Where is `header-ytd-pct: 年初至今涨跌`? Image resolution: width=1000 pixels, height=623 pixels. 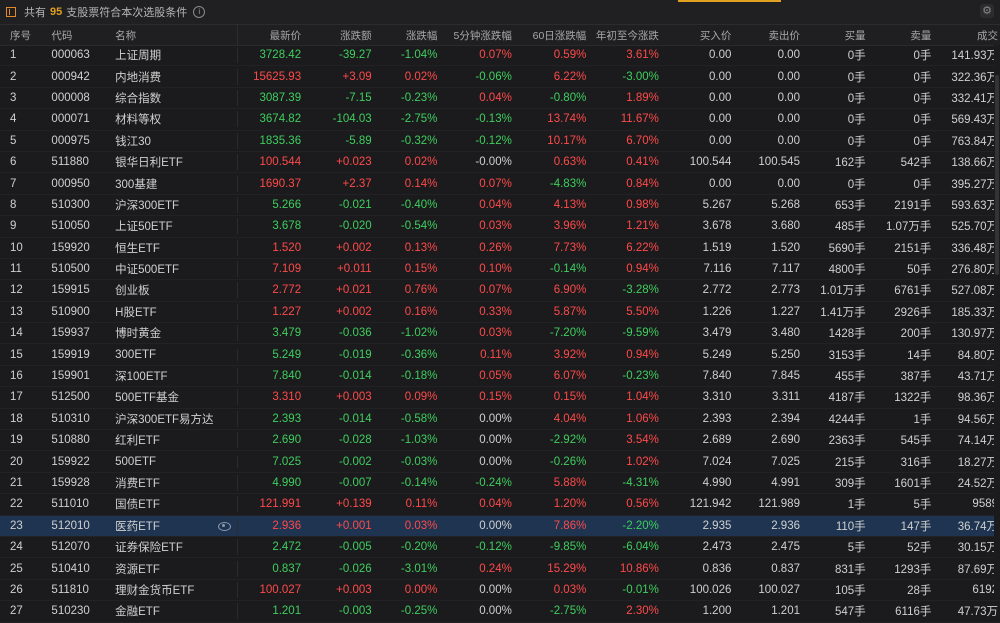 header-ytd-pct: 年初至今涨跌 is located at coordinates (626, 35).